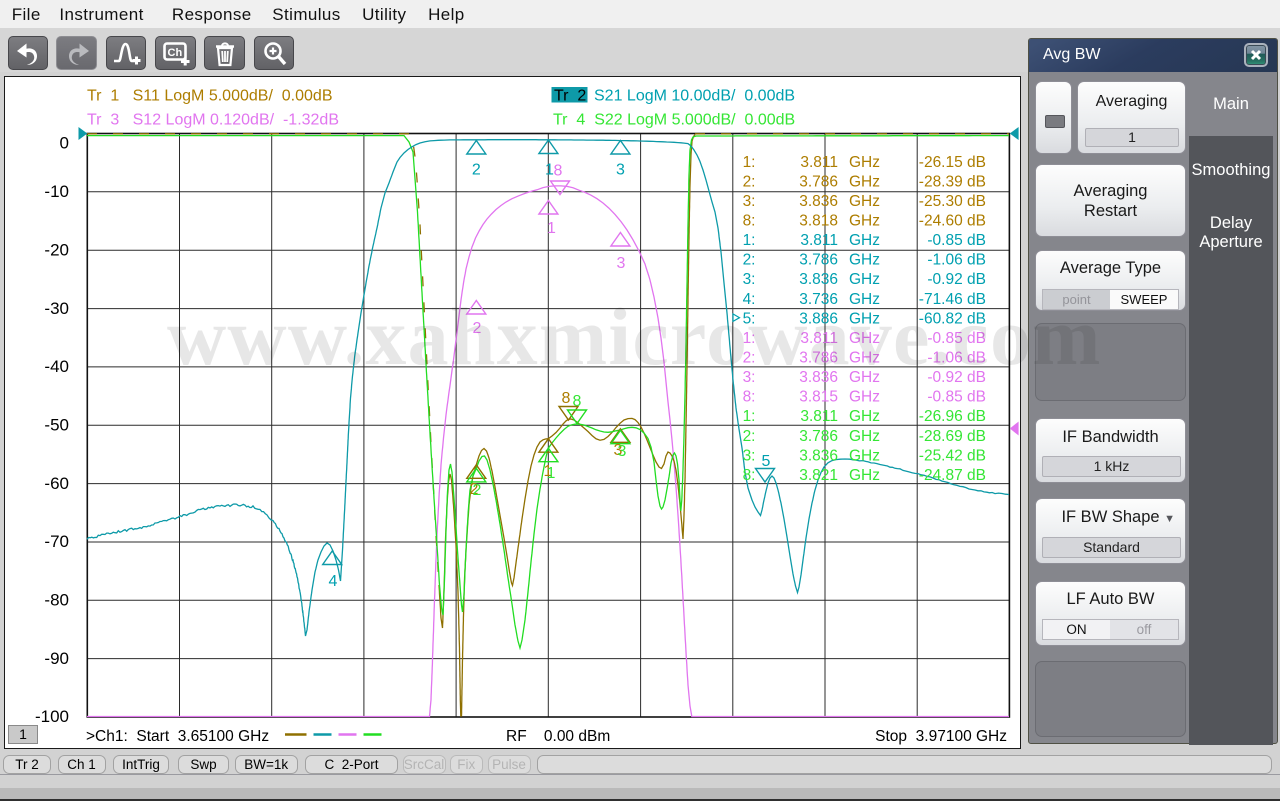  What do you see at coordinates (952, 455) in the screenshot?
I see `svg-text: -25.42 dB` at bounding box center [952, 455].